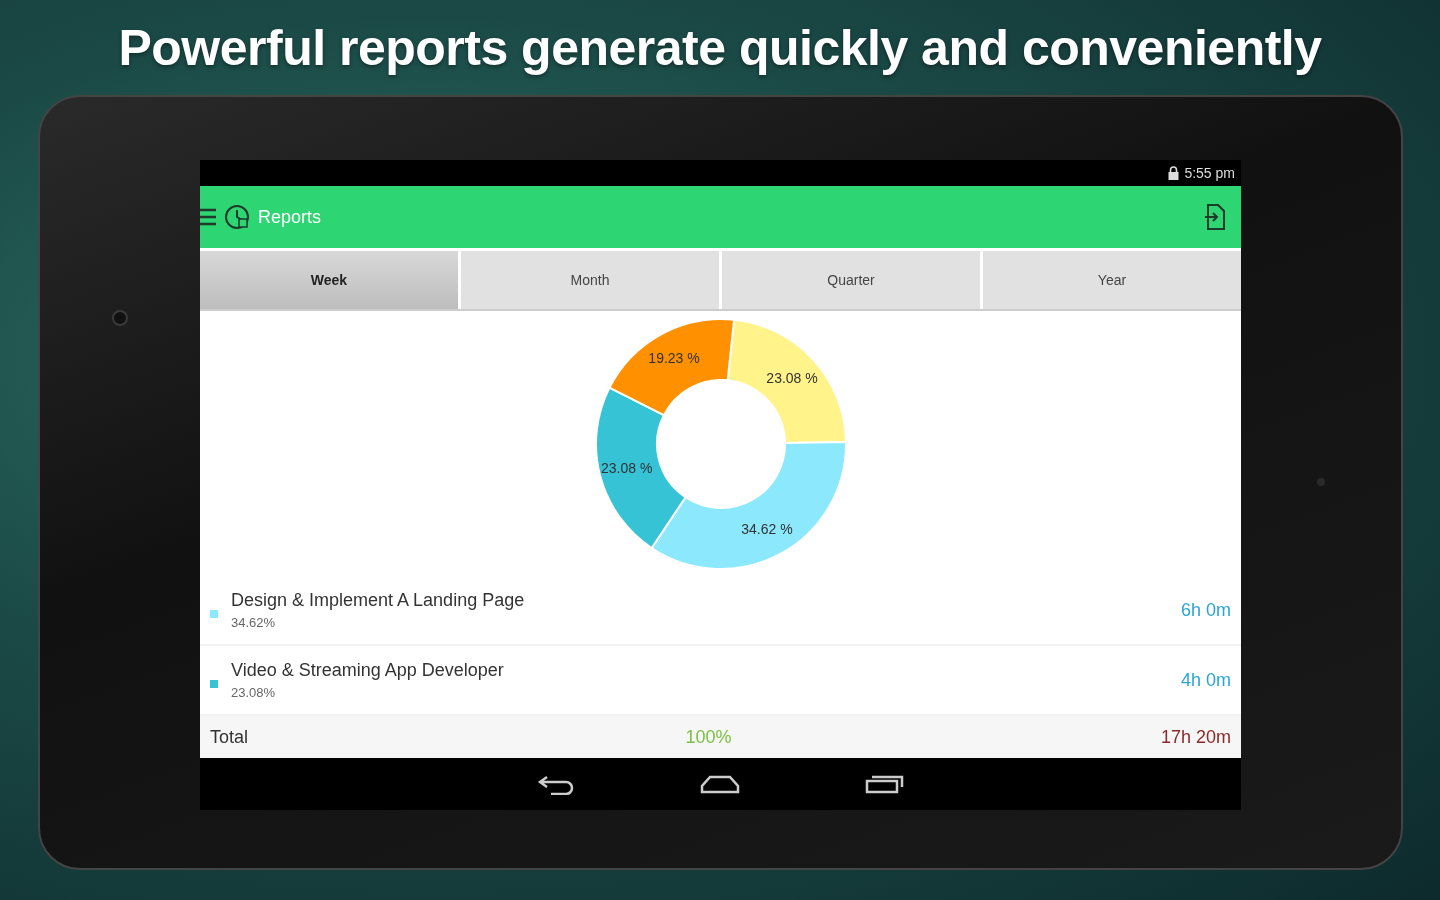 The width and height of the screenshot is (1440, 900). What do you see at coordinates (674, 358) in the screenshot?
I see `slice-label: 19.23 %` at bounding box center [674, 358].